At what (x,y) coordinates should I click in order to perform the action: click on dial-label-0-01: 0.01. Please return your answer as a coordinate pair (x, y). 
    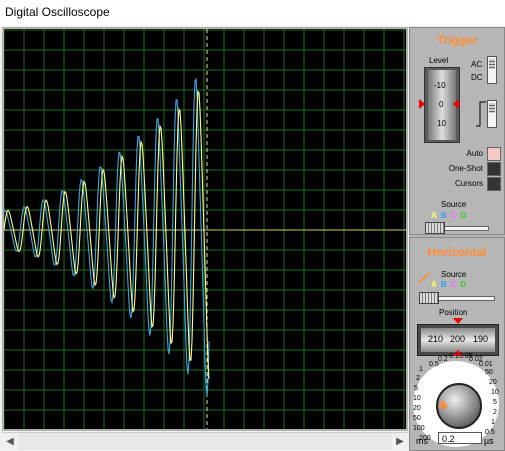
    Looking at the image, I should click on (486, 364).